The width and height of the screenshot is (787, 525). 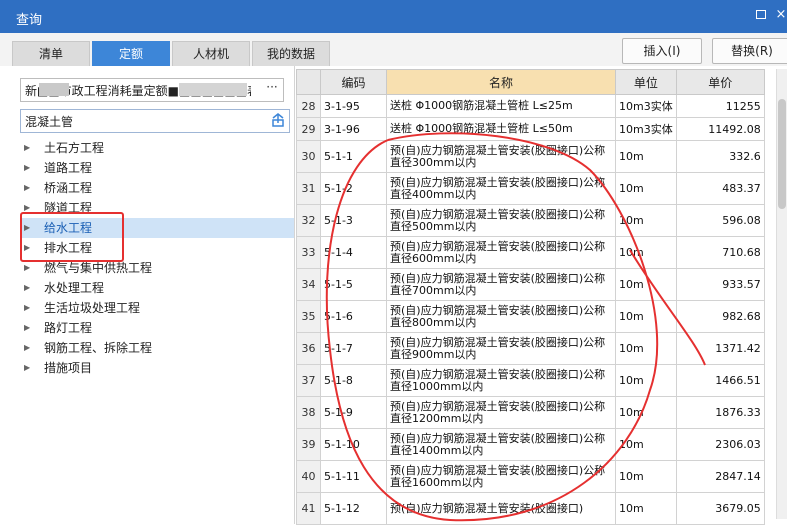 What do you see at coordinates (68, 168) in the screenshot?
I see `tree-item-label: 道路工程` at bounding box center [68, 168].